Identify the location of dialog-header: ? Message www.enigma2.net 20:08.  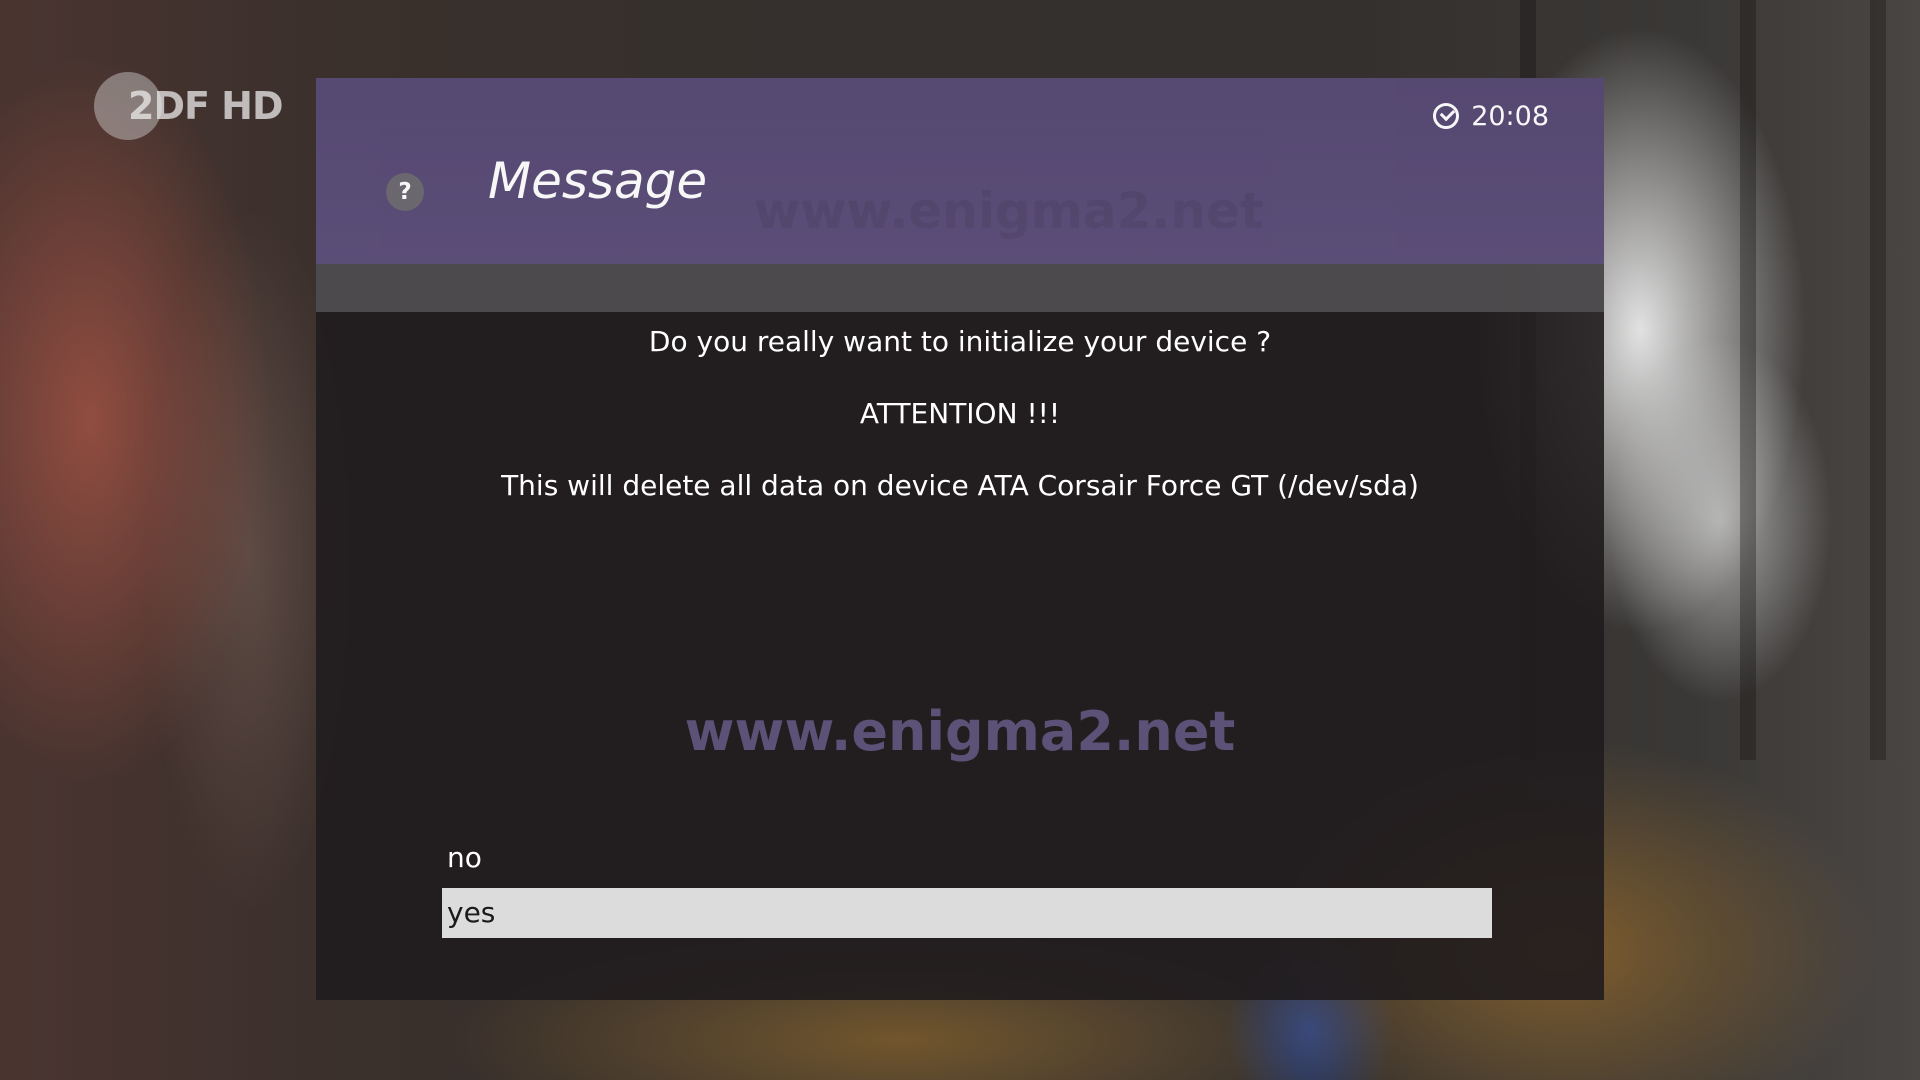
(960, 171).